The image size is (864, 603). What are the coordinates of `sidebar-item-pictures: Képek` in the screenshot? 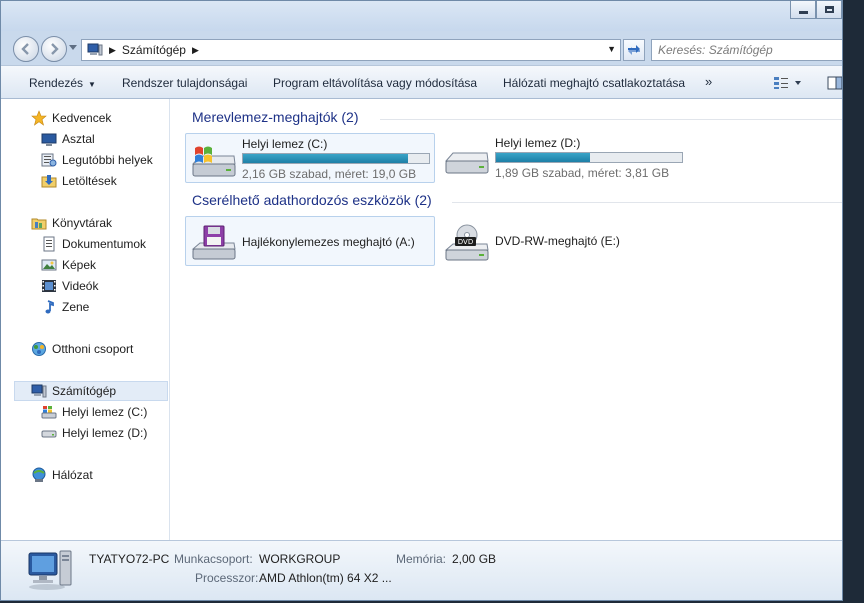 It's located at (68, 265).